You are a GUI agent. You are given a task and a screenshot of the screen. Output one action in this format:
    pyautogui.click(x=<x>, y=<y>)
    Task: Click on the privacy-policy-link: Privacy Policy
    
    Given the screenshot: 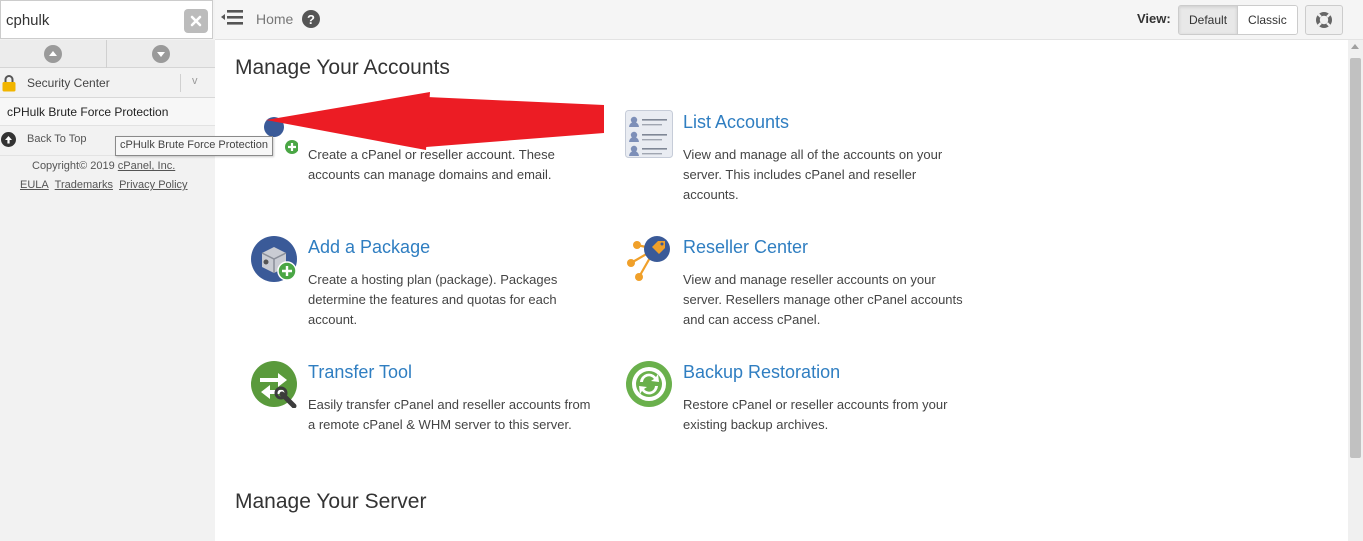 What is the action you would take?
    pyautogui.click(x=153, y=185)
    